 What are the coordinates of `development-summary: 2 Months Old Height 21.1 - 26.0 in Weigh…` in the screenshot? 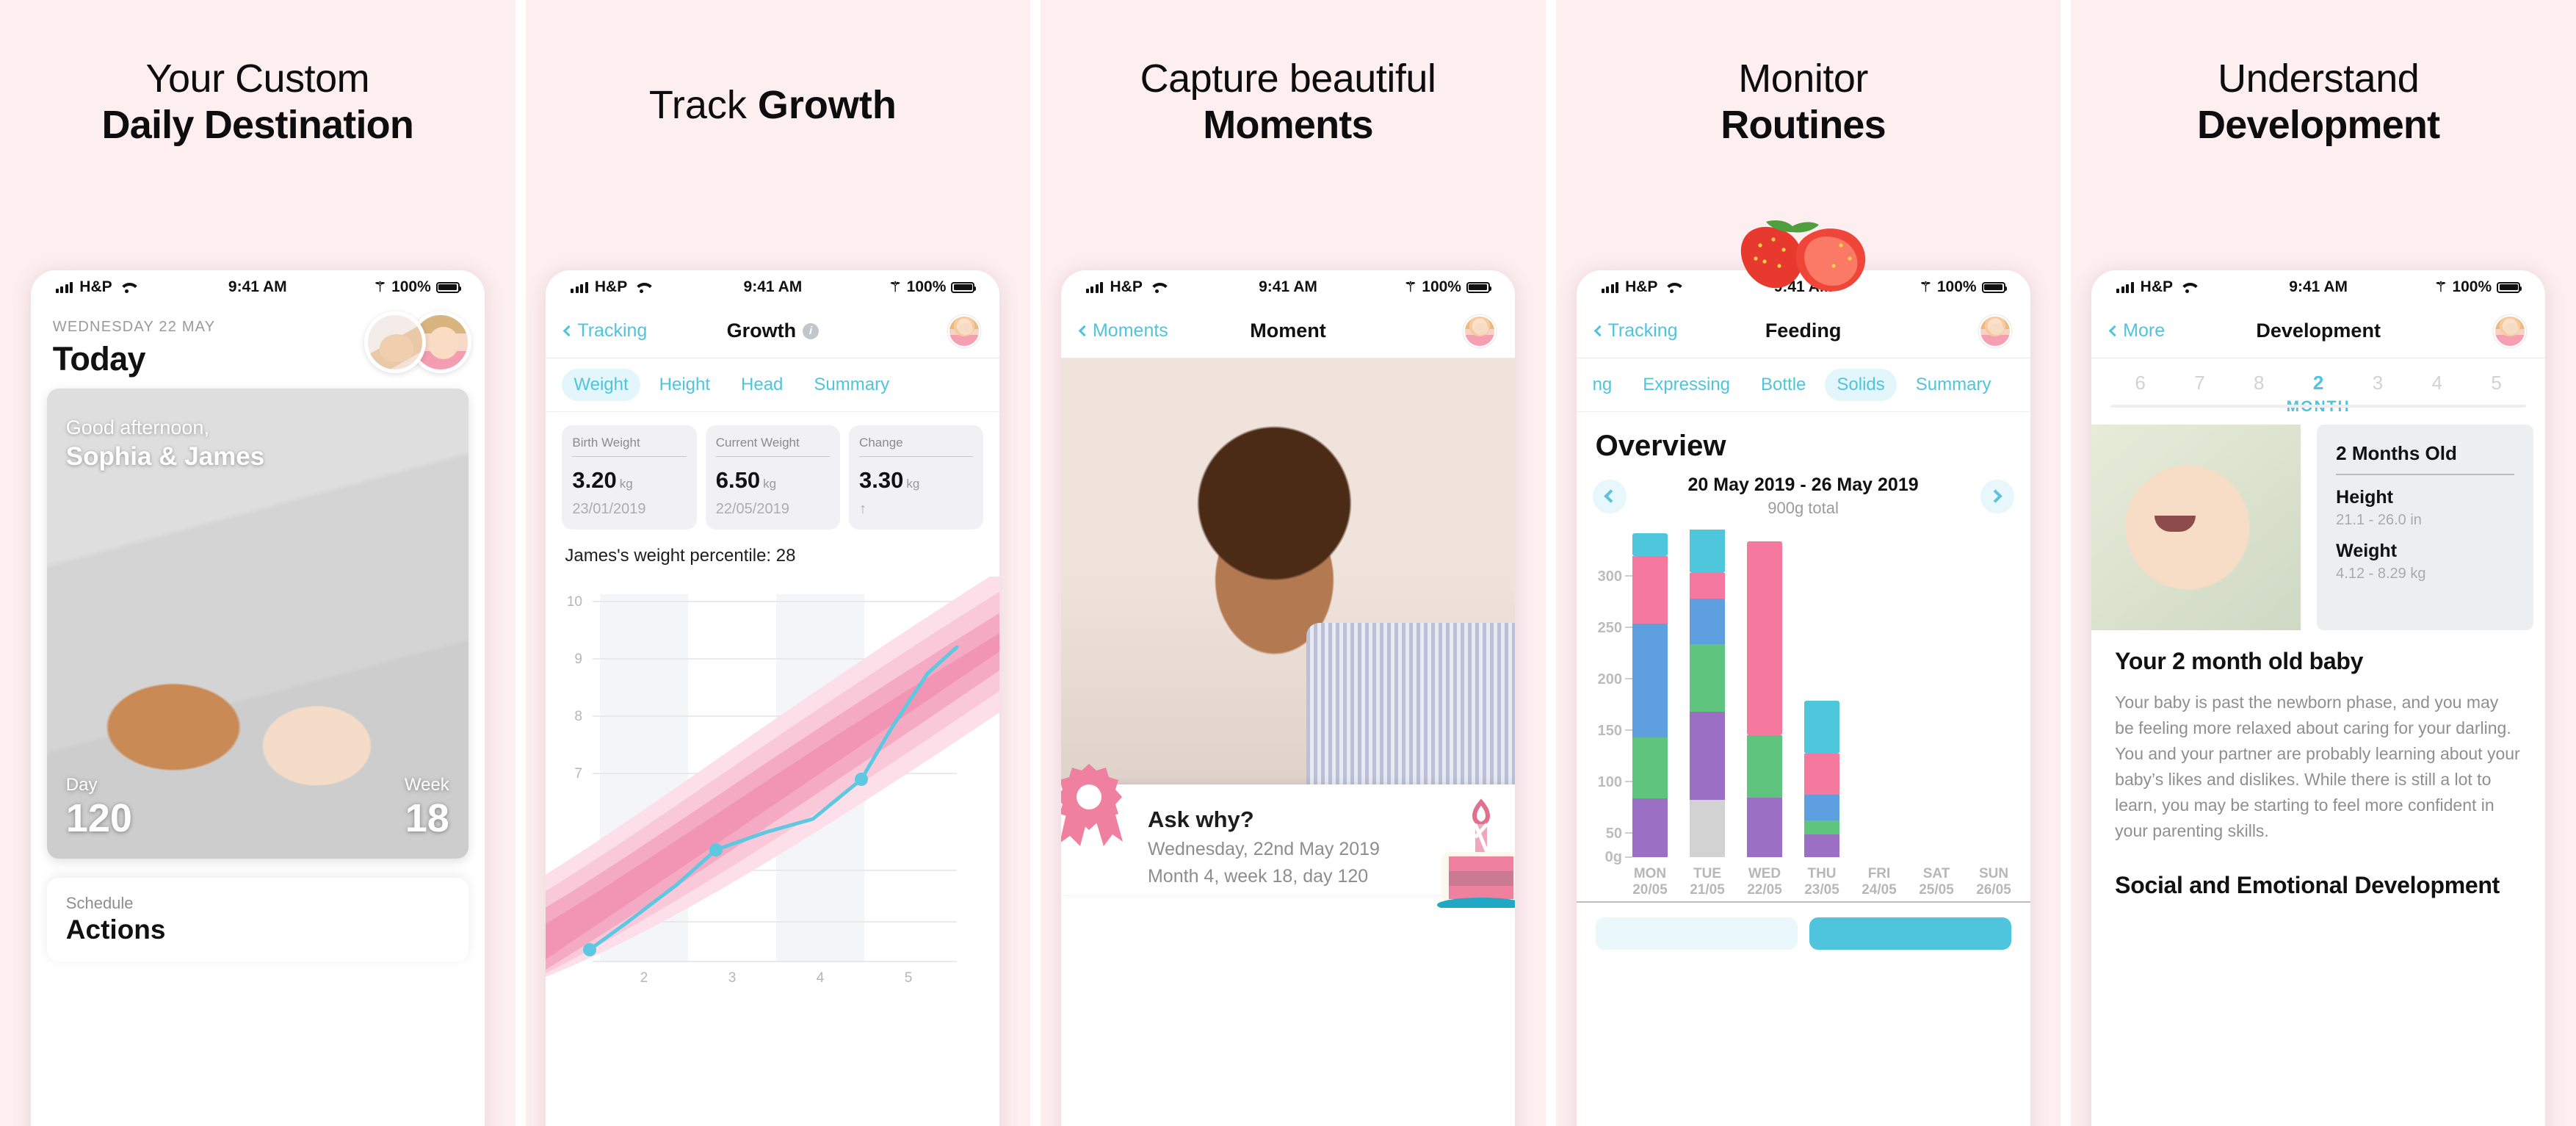 It's located at (2318, 523).